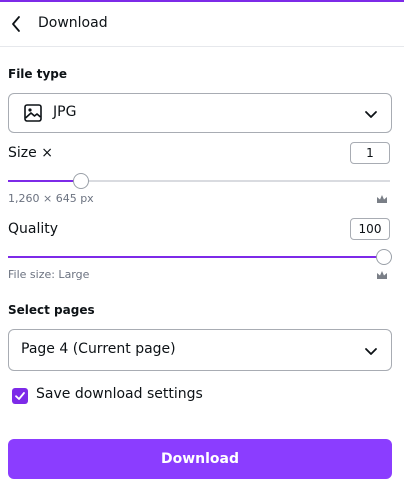 The width and height of the screenshot is (404, 492). What do you see at coordinates (200, 459) in the screenshot?
I see `download-button: Download` at bounding box center [200, 459].